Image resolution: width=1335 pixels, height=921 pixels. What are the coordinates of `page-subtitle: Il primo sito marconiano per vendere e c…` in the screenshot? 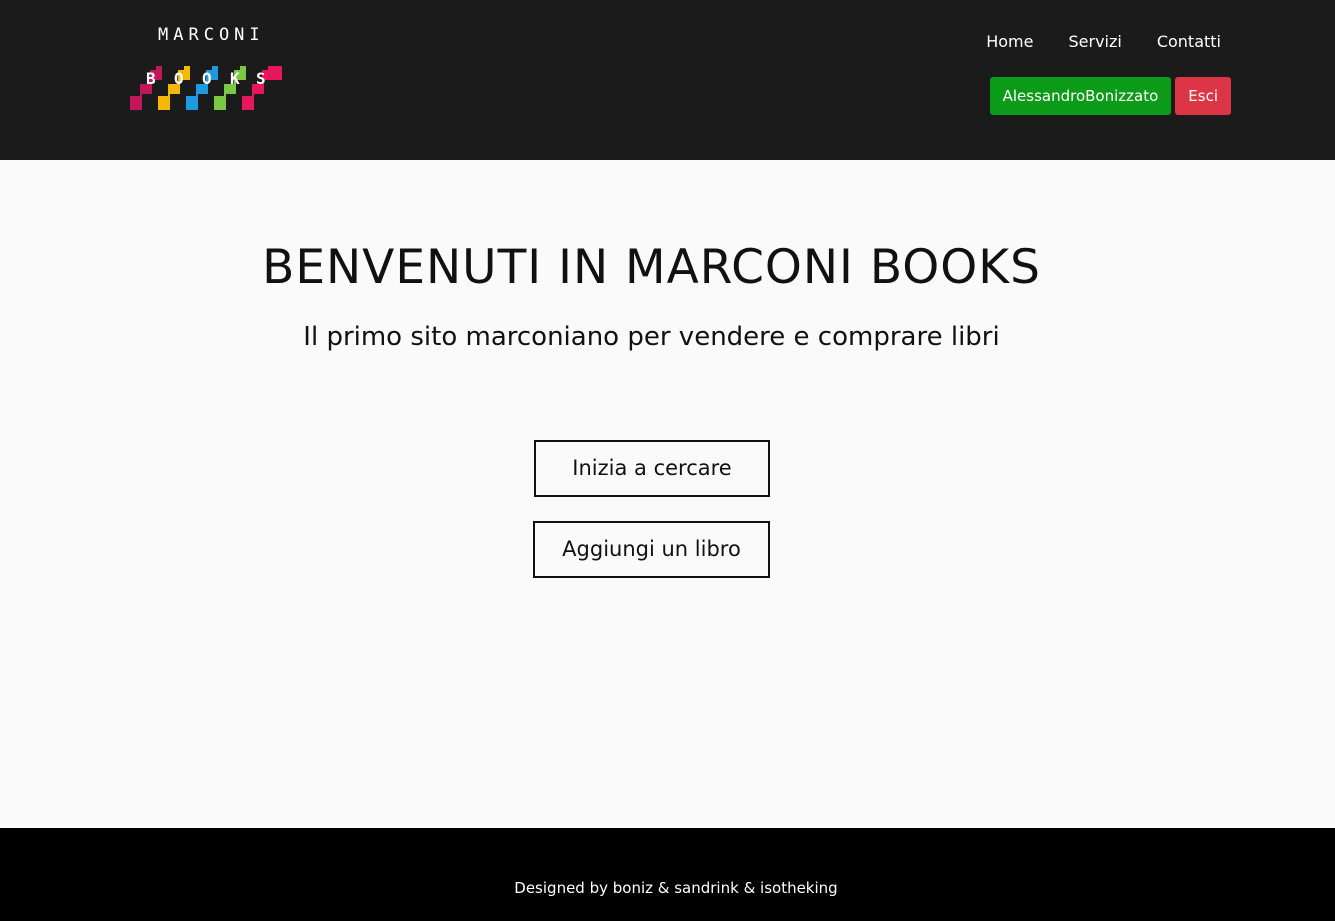 It's located at (651, 337).